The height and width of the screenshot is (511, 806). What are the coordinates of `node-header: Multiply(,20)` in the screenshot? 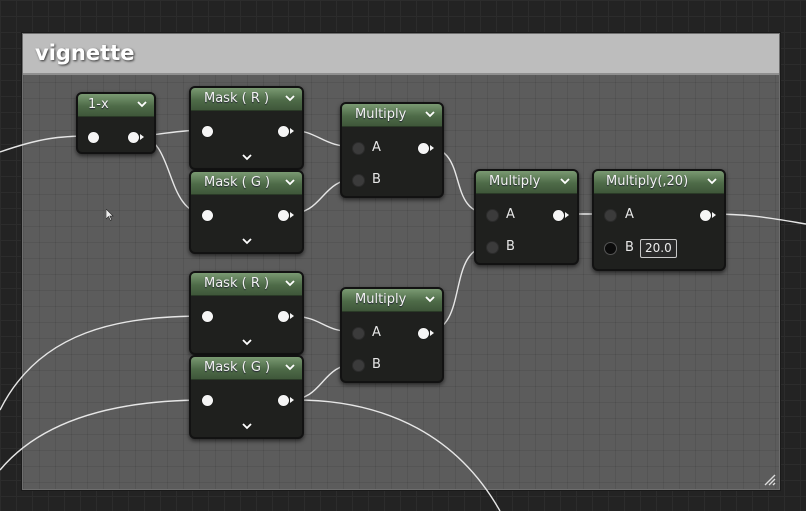 It's located at (659, 182).